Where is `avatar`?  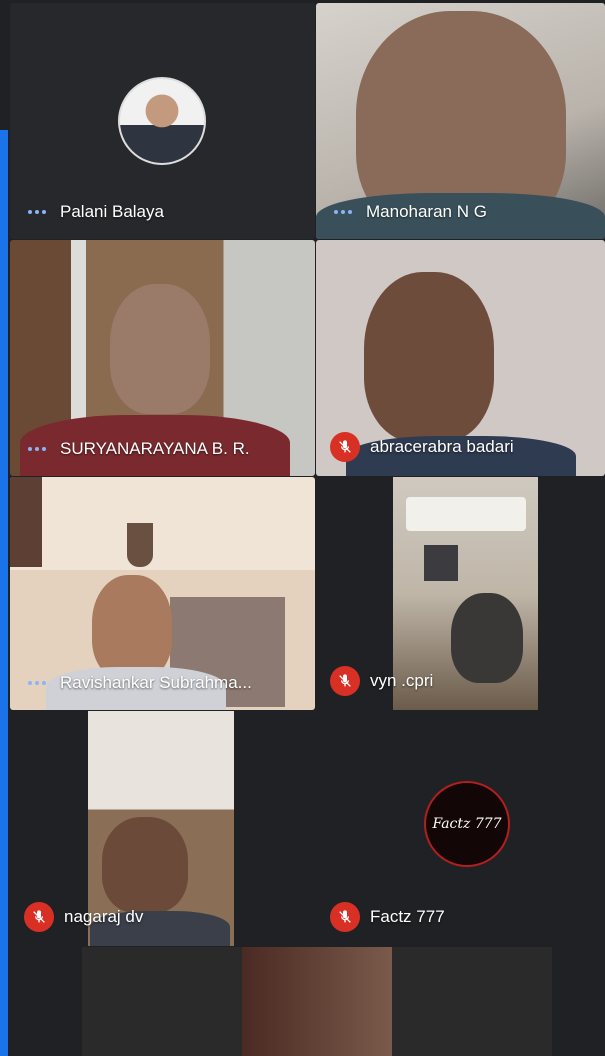
avatar is located at coordinates (162, 121).